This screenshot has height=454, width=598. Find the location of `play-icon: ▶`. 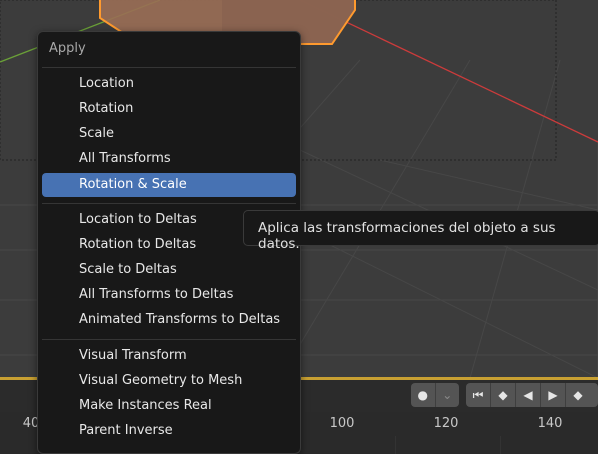

play-icon: ▶ is located at coordinates (553, 395).